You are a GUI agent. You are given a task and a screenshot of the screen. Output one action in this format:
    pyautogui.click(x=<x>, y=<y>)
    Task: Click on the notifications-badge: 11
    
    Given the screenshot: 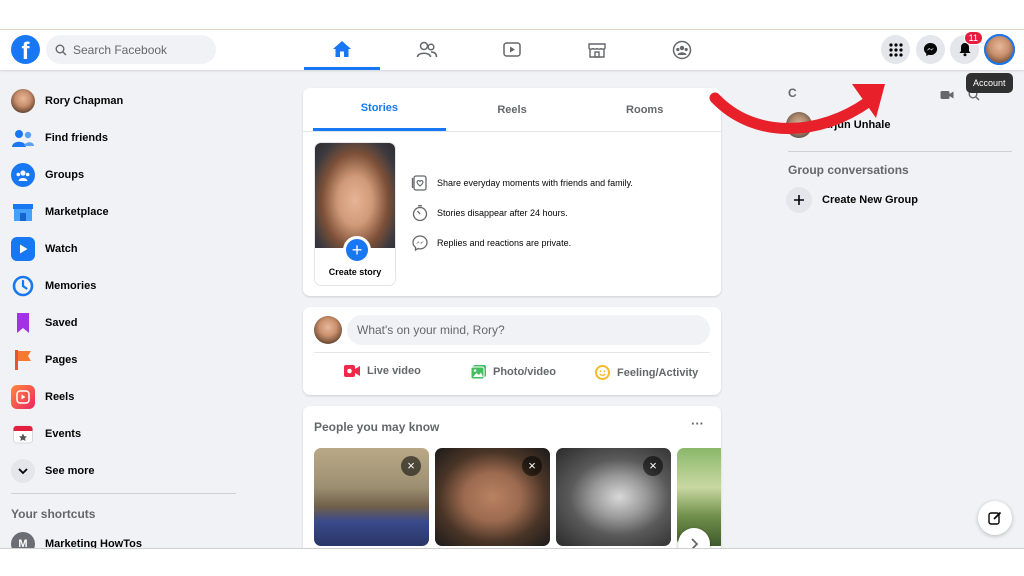 What is the action you would take?
    pyautogui.click(x=973, y=38)
    